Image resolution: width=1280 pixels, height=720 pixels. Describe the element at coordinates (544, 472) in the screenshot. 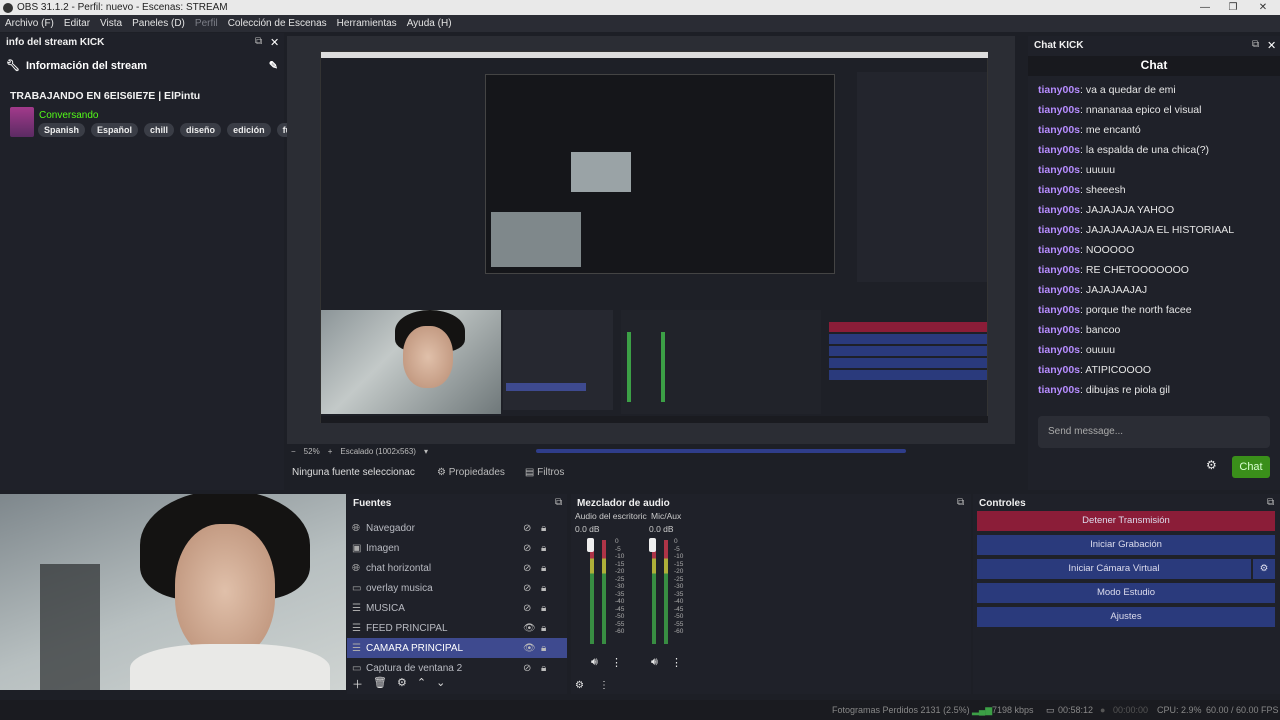

I see `filters-button: ▤ Filtros` at that location.